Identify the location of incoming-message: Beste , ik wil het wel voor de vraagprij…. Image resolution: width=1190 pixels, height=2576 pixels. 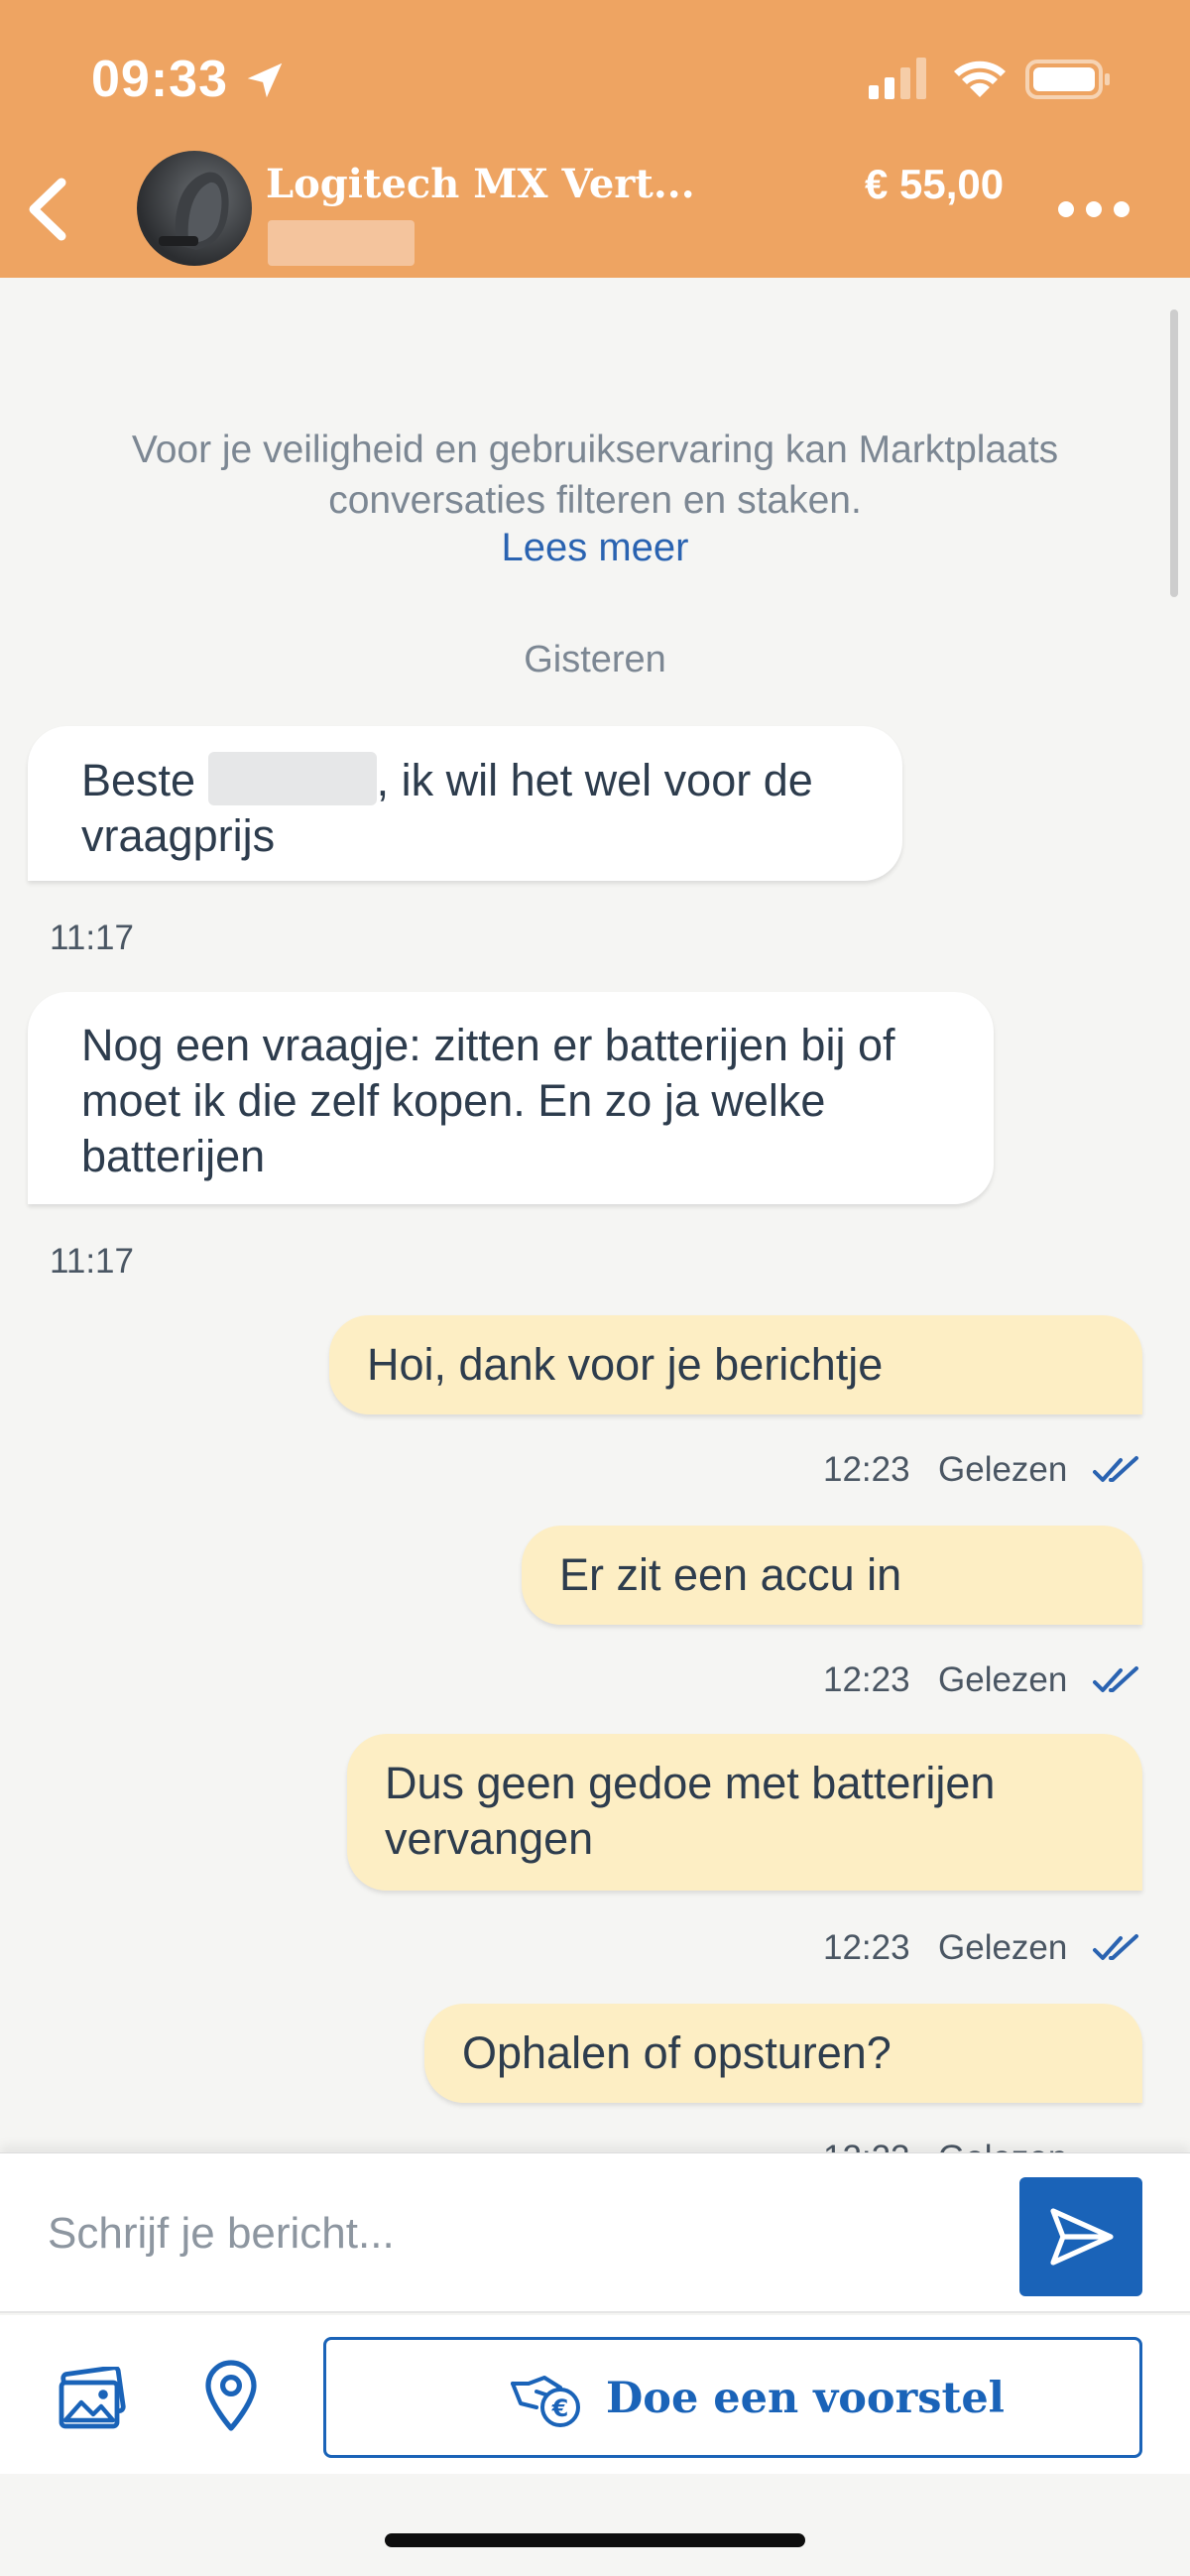
(465, 803).